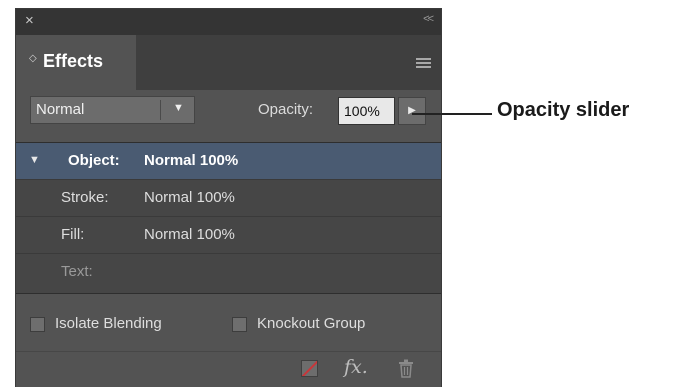 The width and height of the screenshot is (681, 387). What do you see at coordinates (228, 272) in the screenshot?
I see `list-item-text: Text:` at bounding box center [228, 272].